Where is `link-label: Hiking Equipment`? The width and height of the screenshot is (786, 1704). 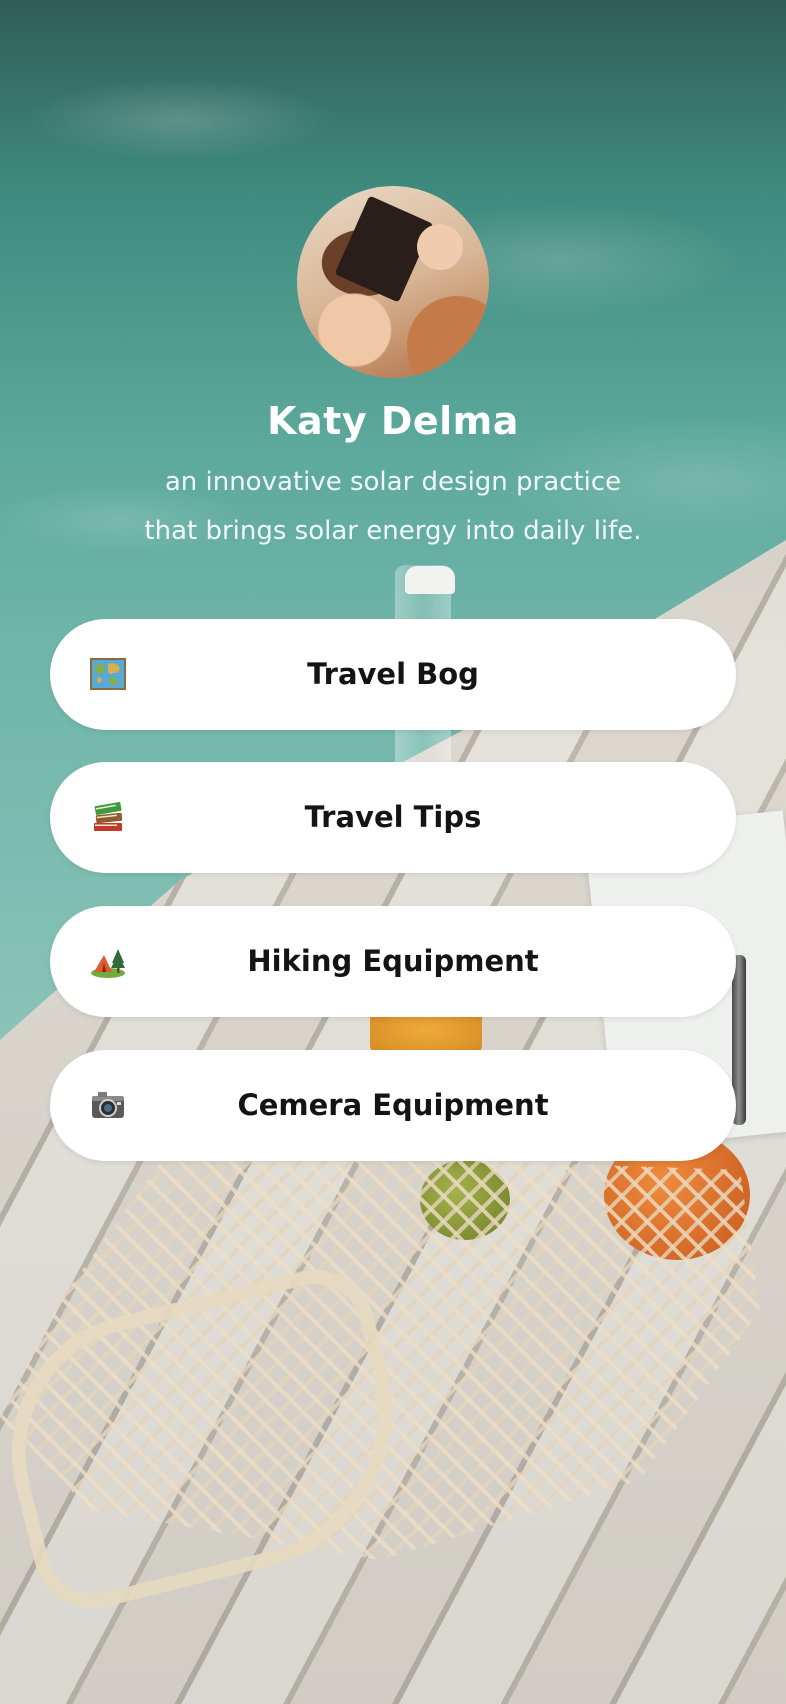 link-label: Hiking Equipment is located at coordinates (393, 961).